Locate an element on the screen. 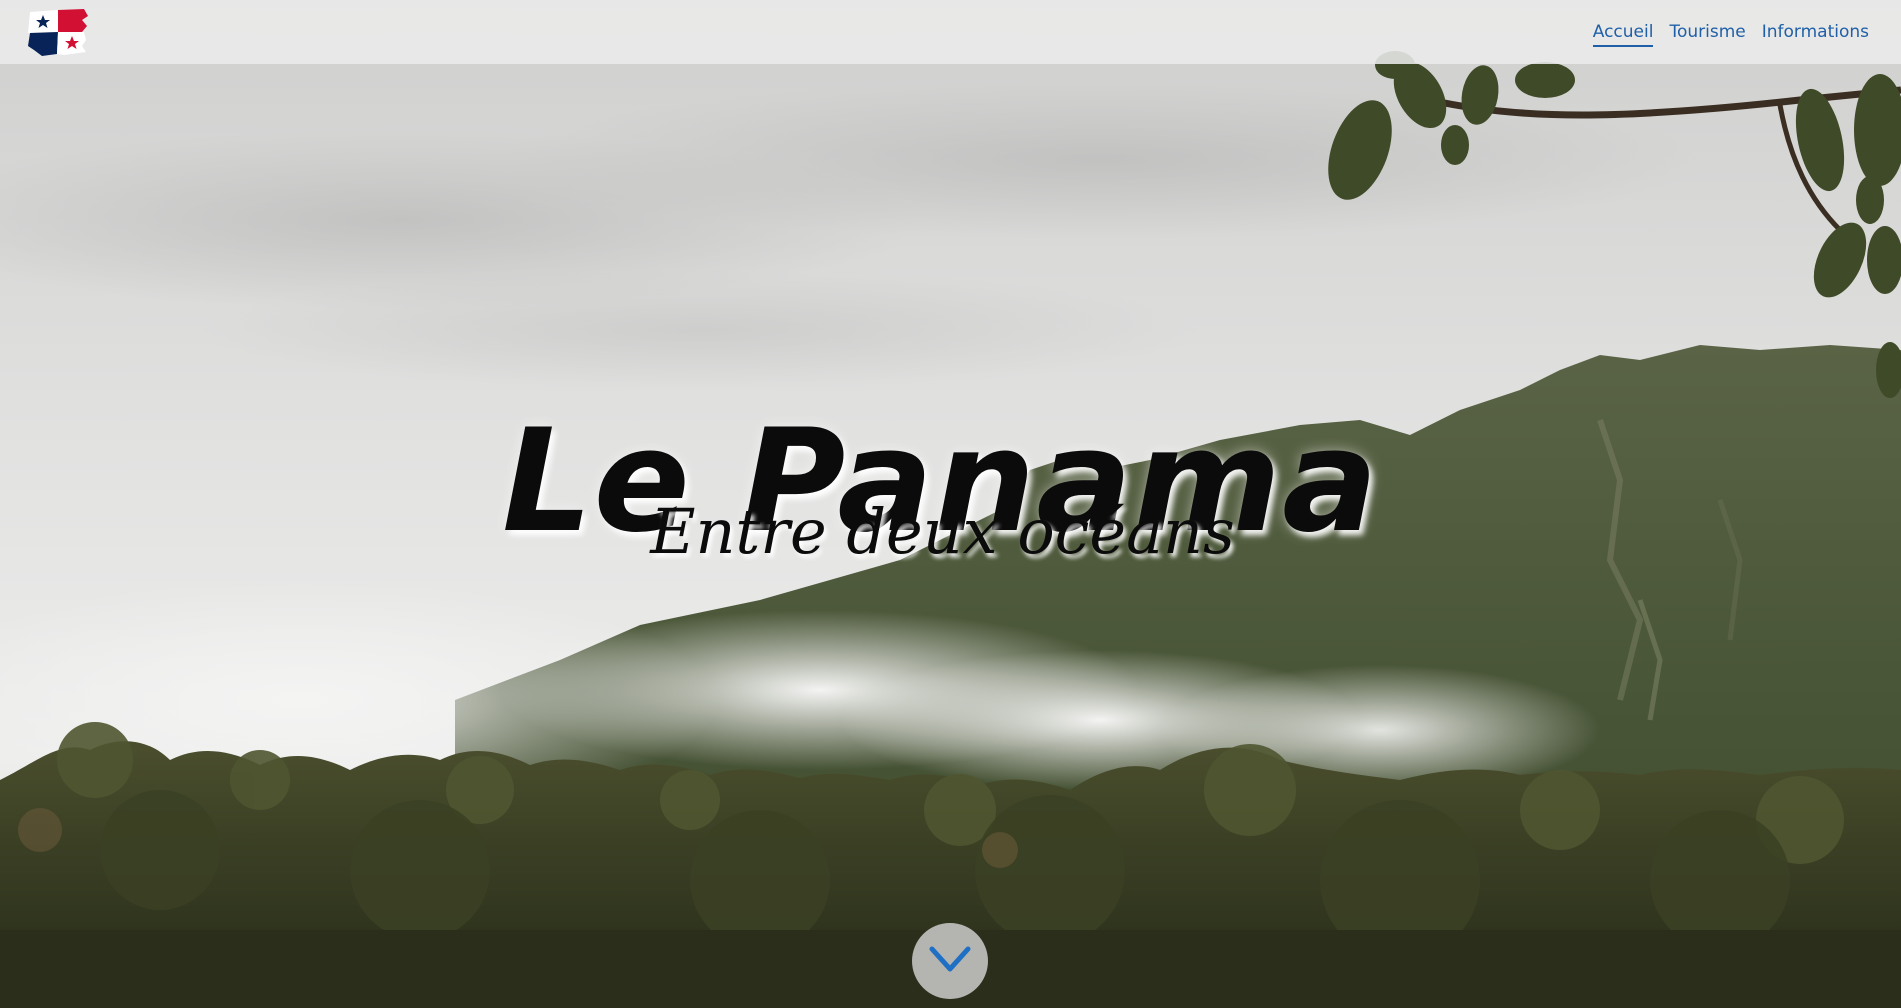 This screenshot has height=1008, width=1901. top-navbar: Accueil Tourisme Informations is located at coordinates (950, 32).